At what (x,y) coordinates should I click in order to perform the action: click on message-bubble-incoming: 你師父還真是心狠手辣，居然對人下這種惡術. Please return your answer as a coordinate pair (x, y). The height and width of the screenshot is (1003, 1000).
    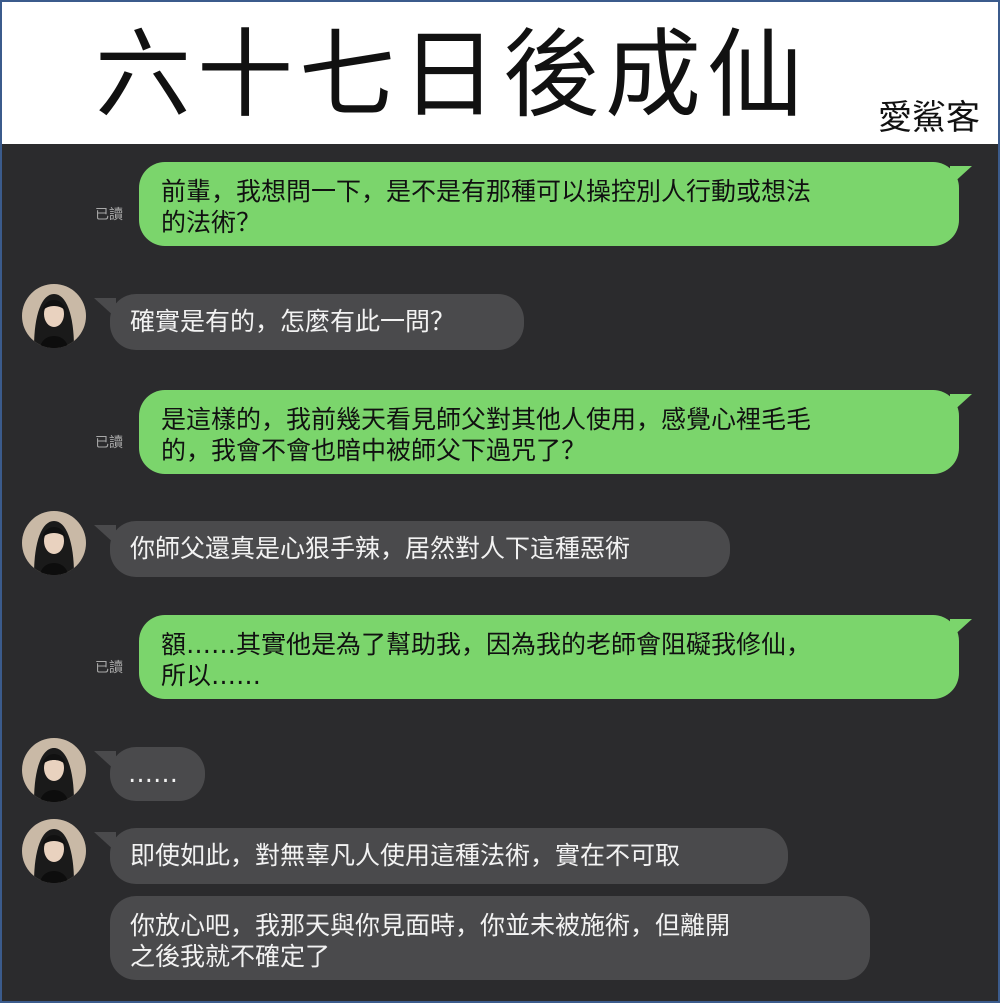
    Looking at the image, I should click on (420, 549).